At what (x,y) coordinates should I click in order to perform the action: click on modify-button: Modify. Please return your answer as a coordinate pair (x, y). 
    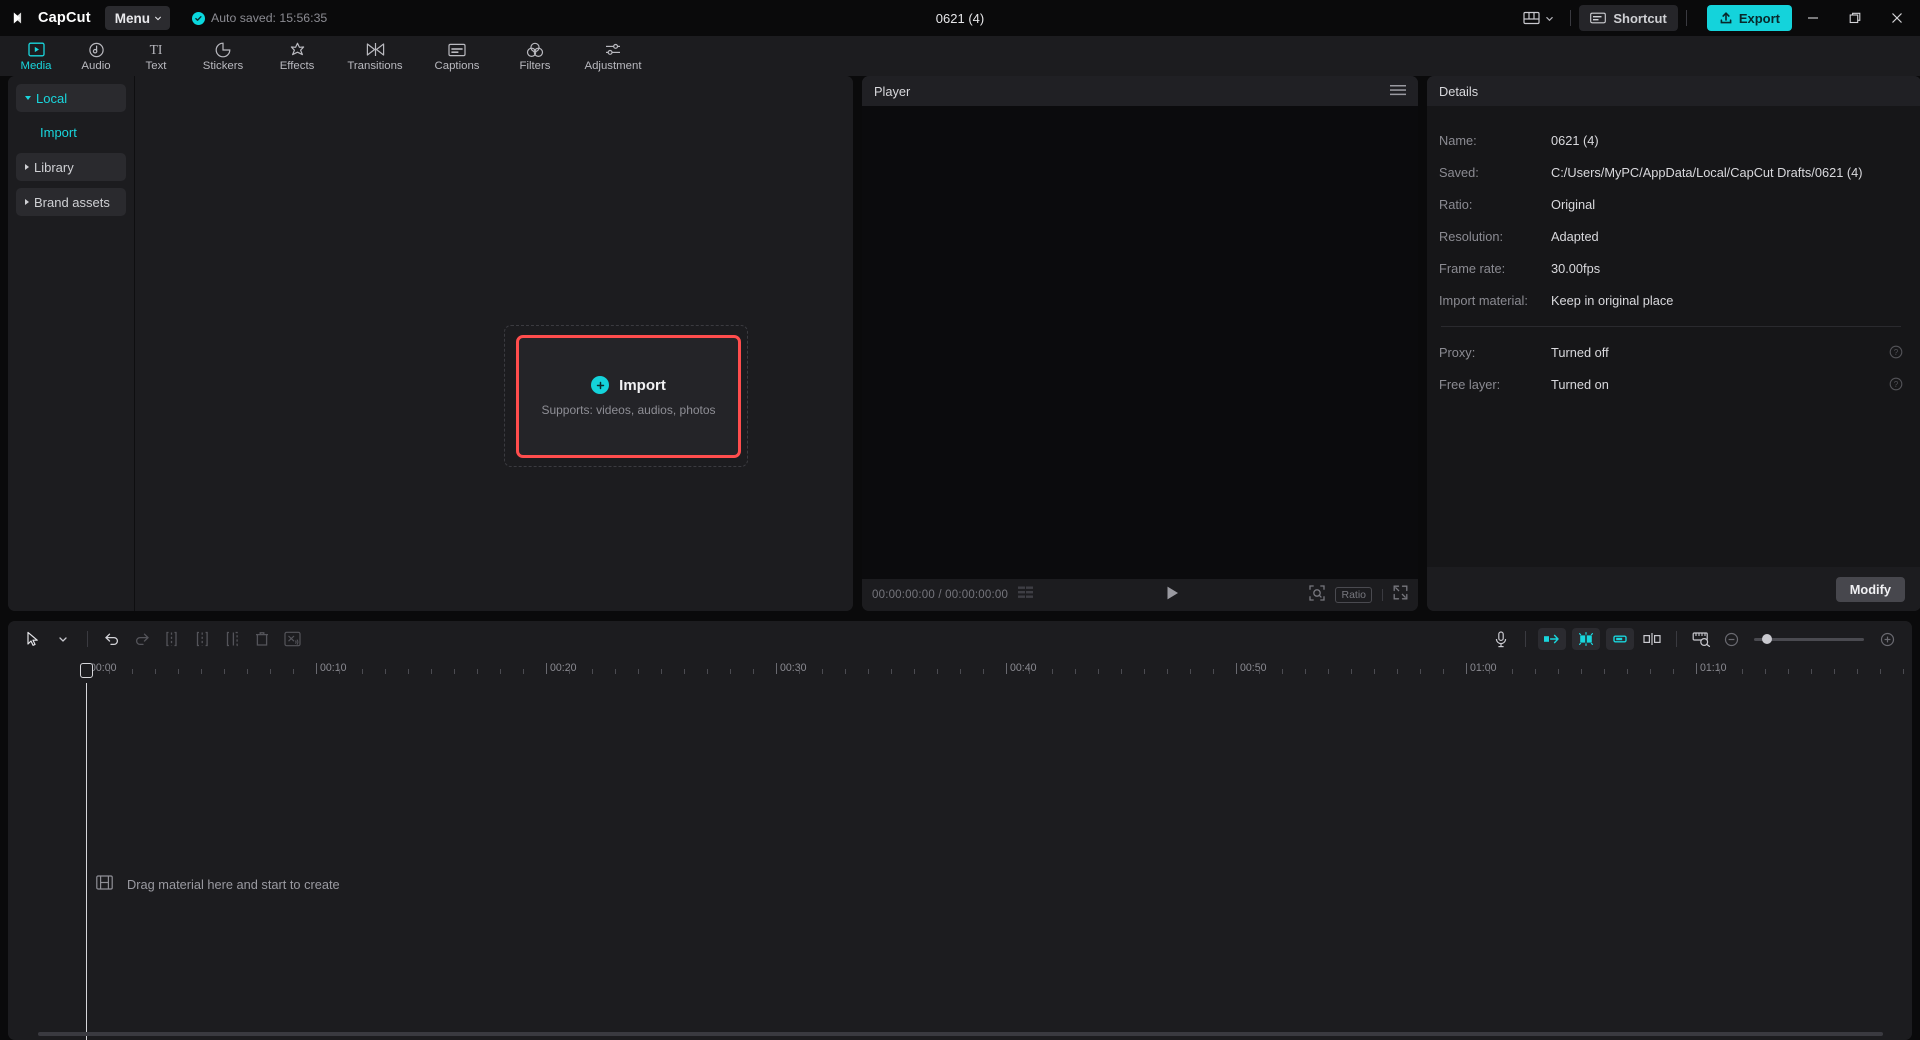
    Looking at the image, I should click on (1870, 589).